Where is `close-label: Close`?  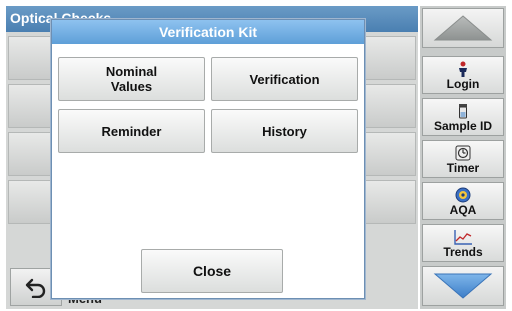
close-label: Close is located at coordinates (212, 271).